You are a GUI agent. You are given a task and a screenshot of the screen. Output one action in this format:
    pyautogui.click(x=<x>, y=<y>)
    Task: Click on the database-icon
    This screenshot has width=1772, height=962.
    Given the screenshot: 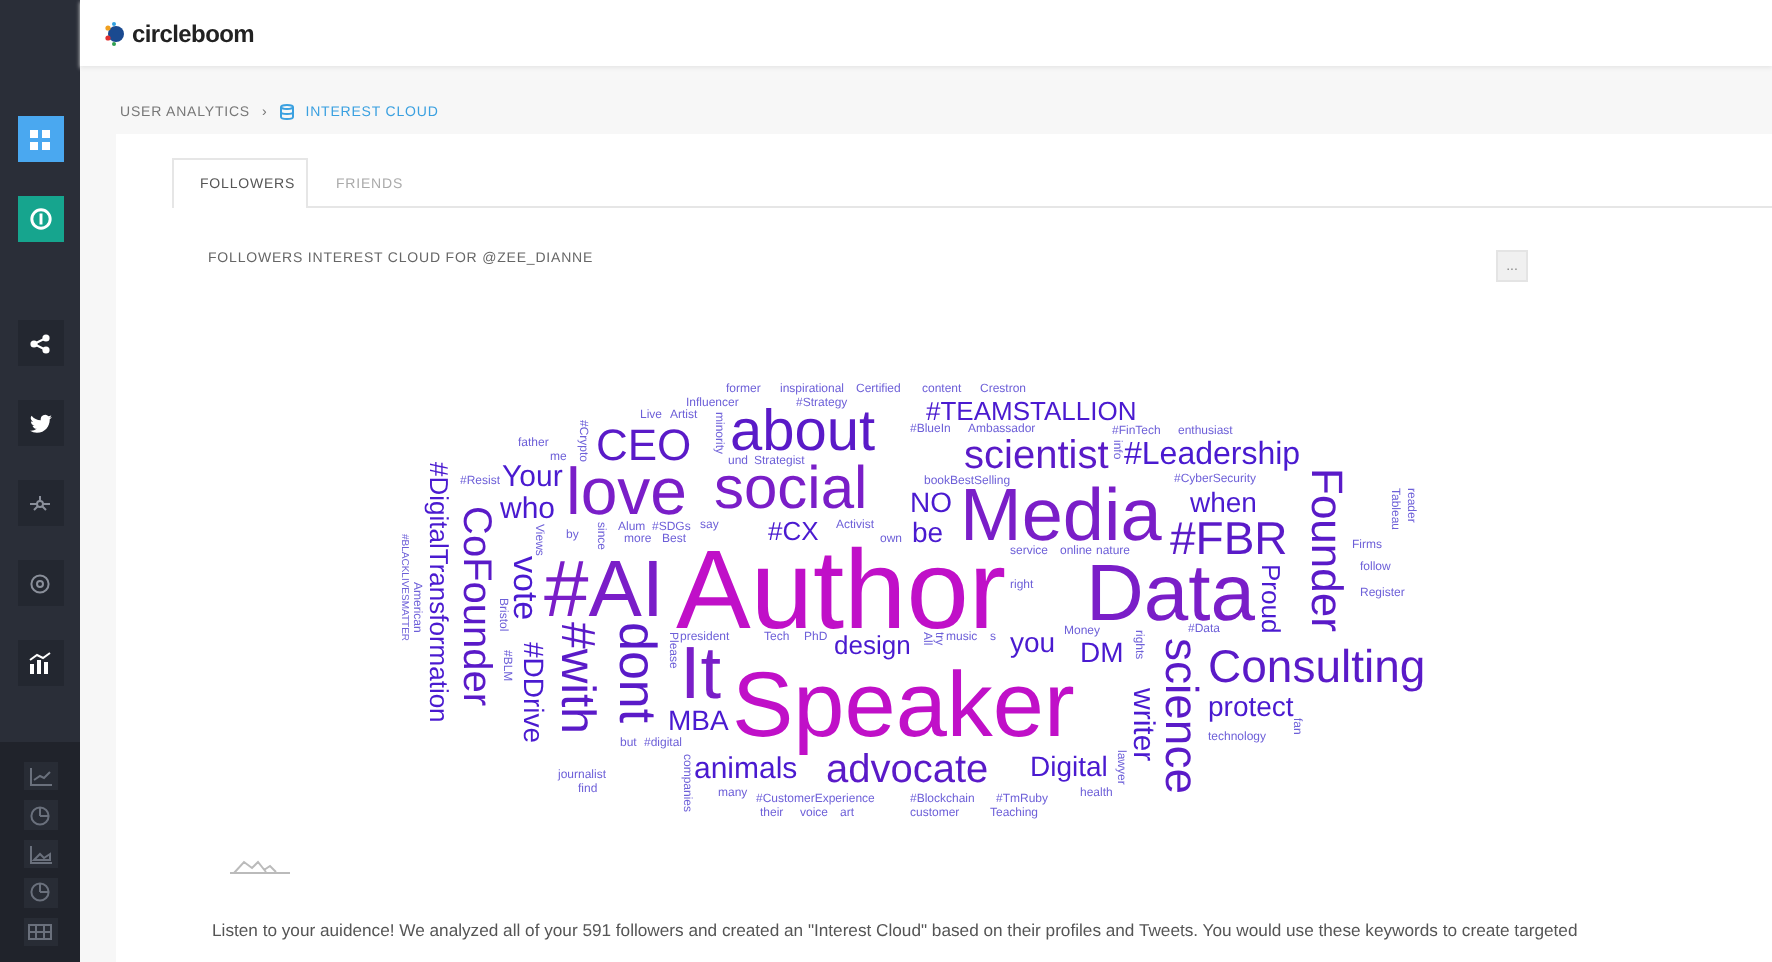 What is the action you would take?
    pyautogui.click(x=286, y=112)
    